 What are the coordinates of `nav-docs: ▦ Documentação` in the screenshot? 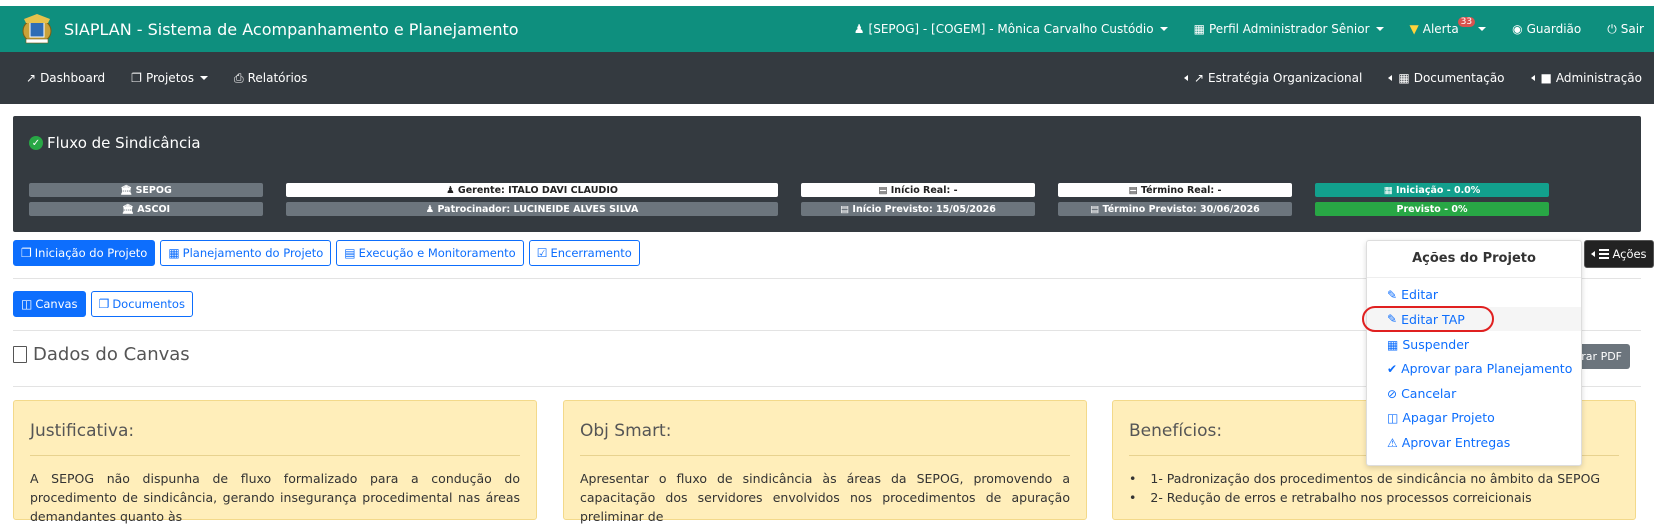 It's located at (1446, 78).